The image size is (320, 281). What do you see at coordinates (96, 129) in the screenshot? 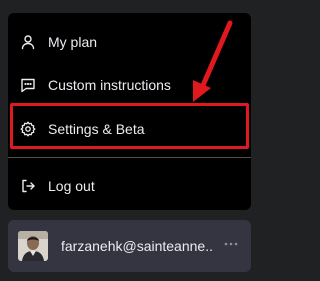
I see `menu-item-label: Settings & Beta` at bounding box center [96, 129].